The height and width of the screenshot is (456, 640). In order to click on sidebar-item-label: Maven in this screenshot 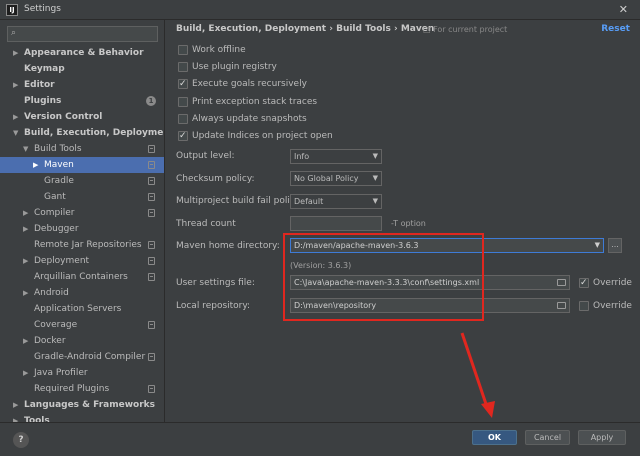, I will do `click(59, 165)`.